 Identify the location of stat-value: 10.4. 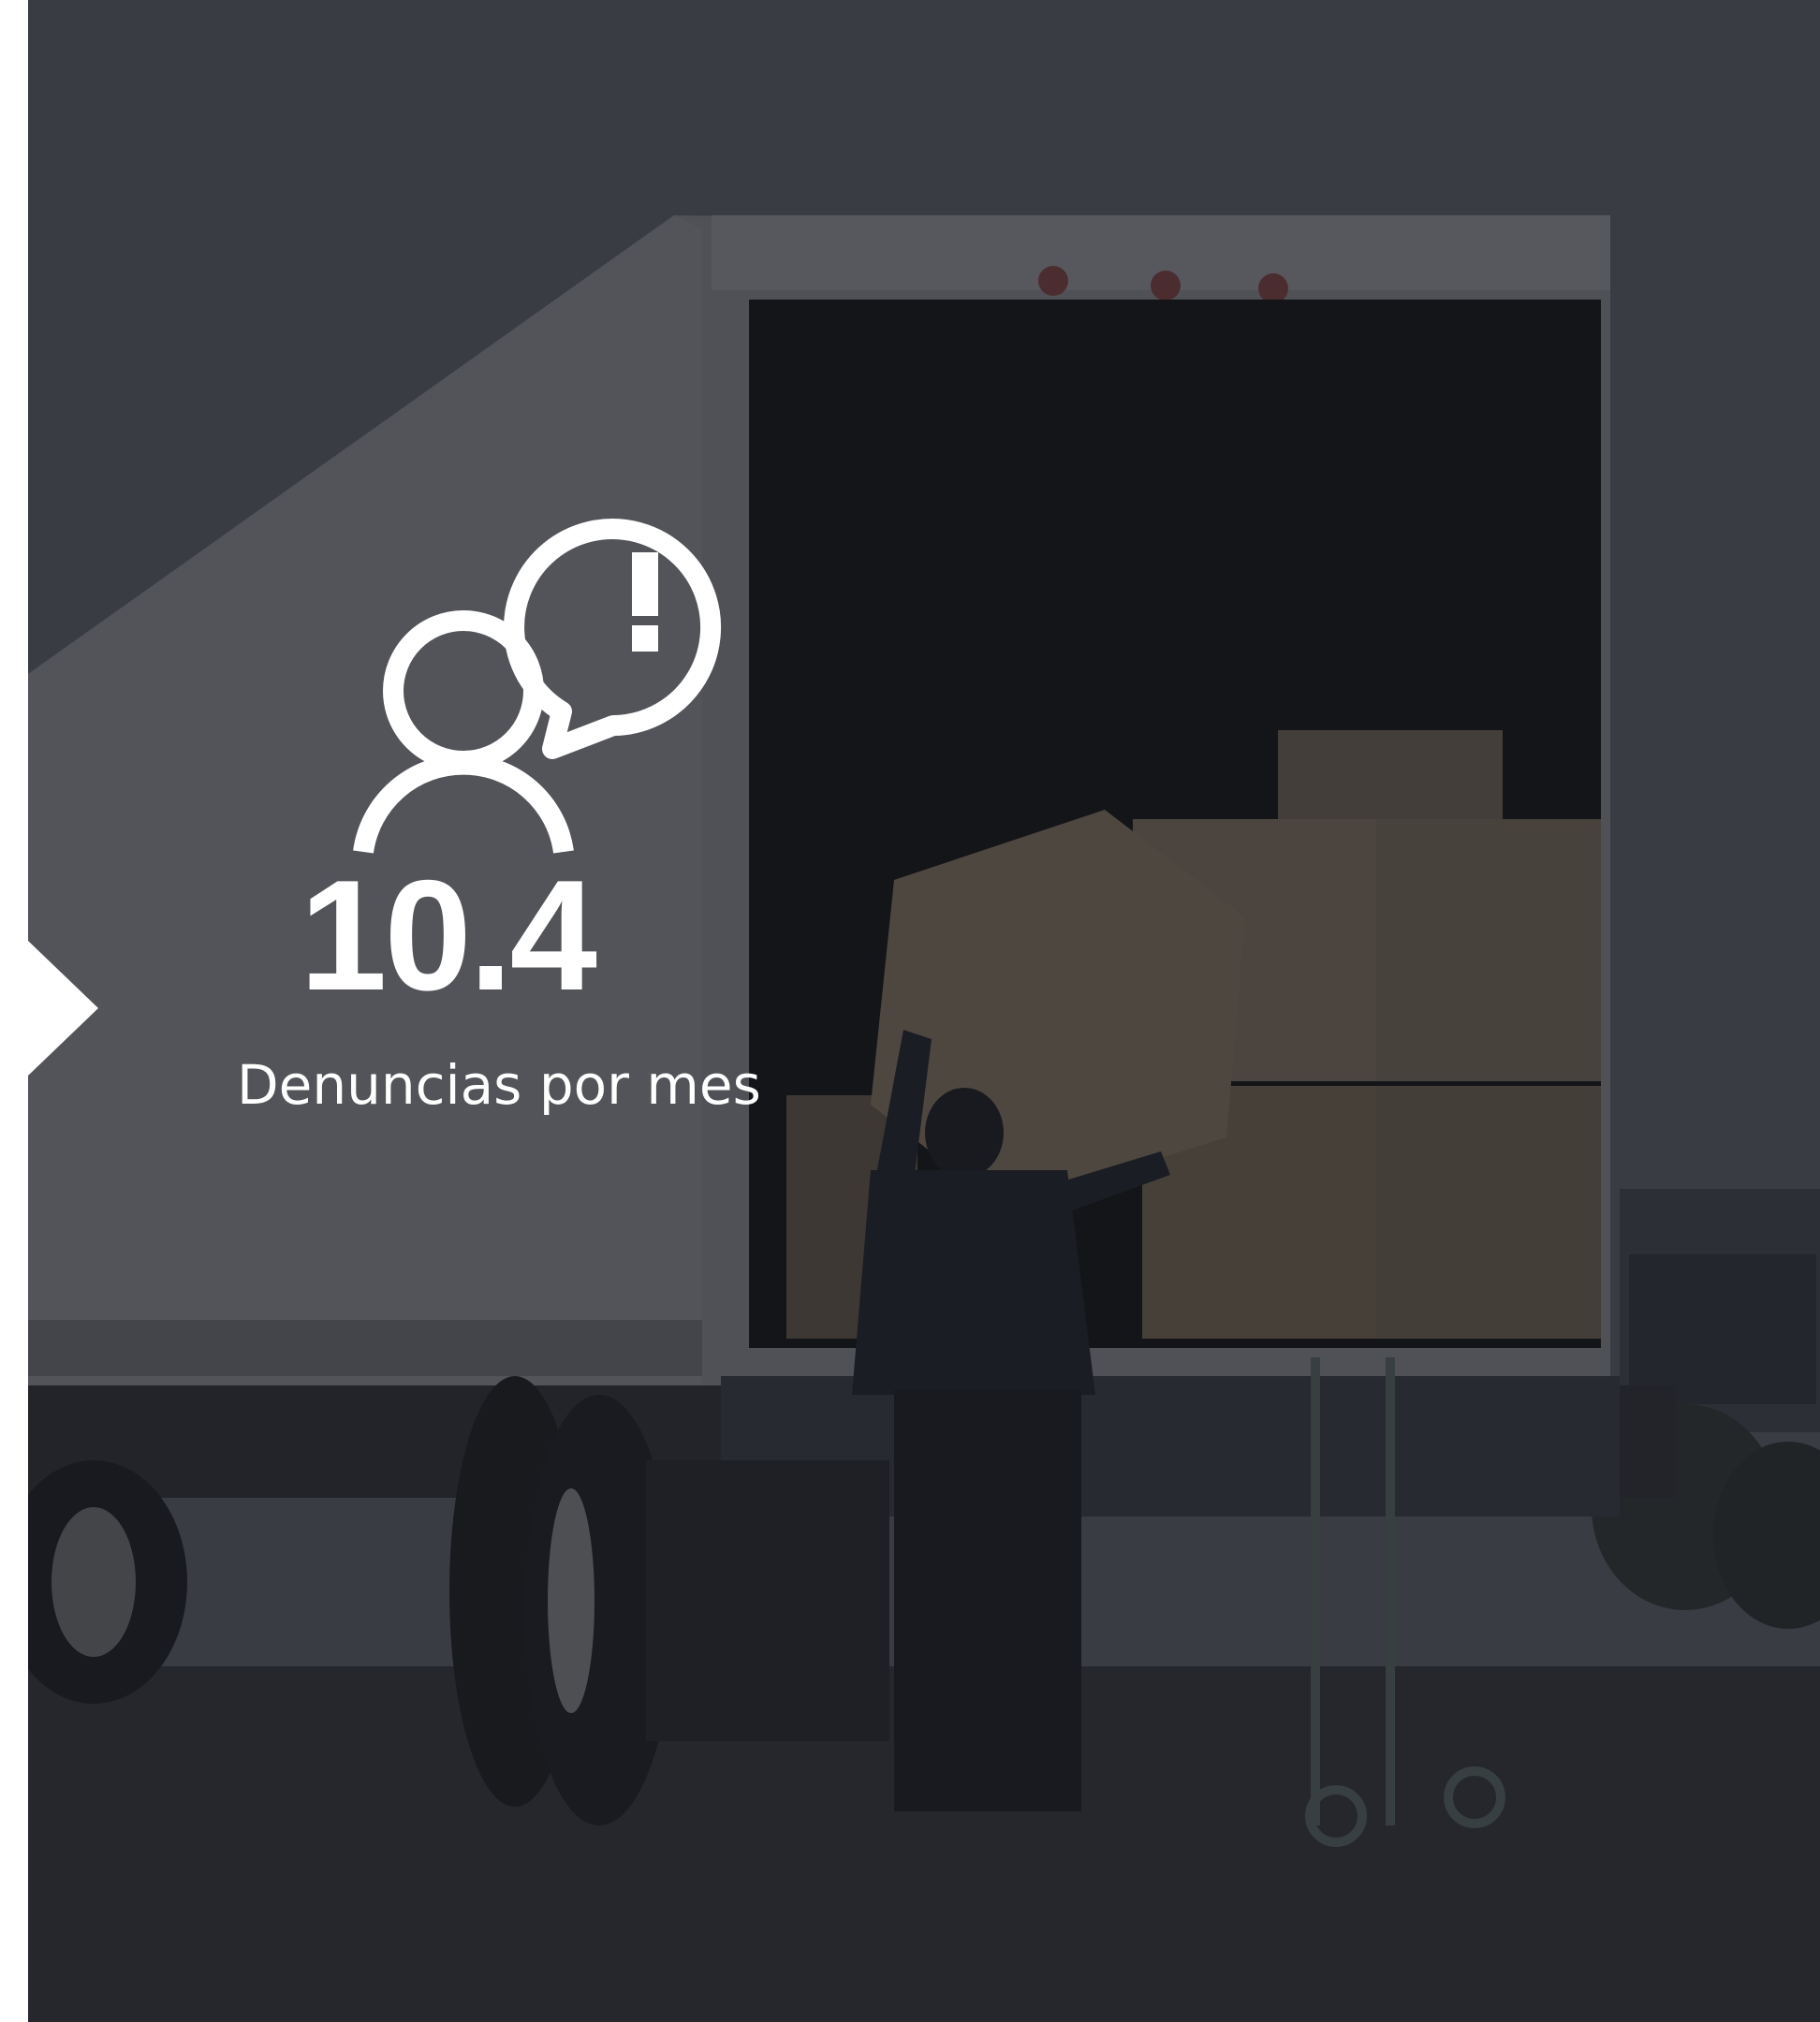
(448, 935).